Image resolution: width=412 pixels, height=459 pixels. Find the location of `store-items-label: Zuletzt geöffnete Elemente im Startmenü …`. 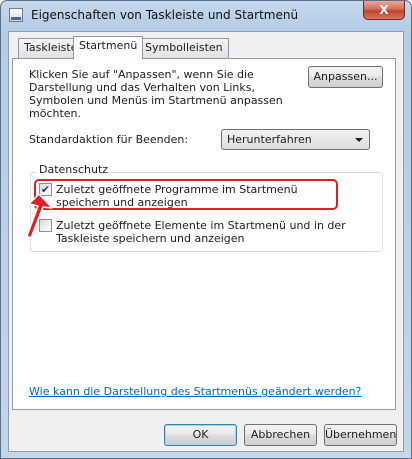

store-items-label: Zuletzt geöffnete Elemente im Startmenü … is located at coordinates (201, 232).